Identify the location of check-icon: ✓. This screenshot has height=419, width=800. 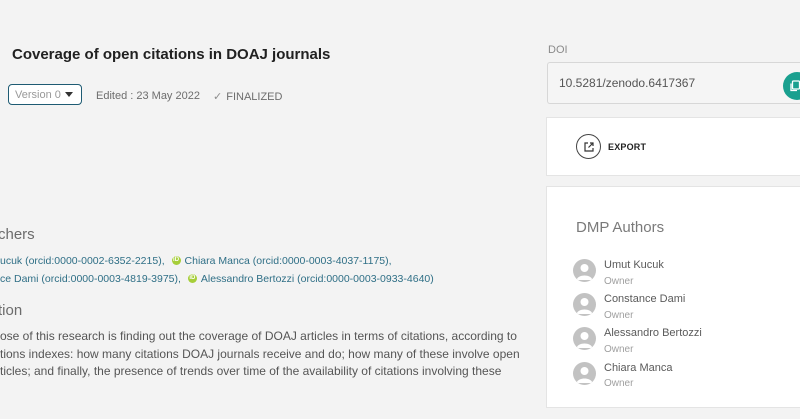
(218, 97).